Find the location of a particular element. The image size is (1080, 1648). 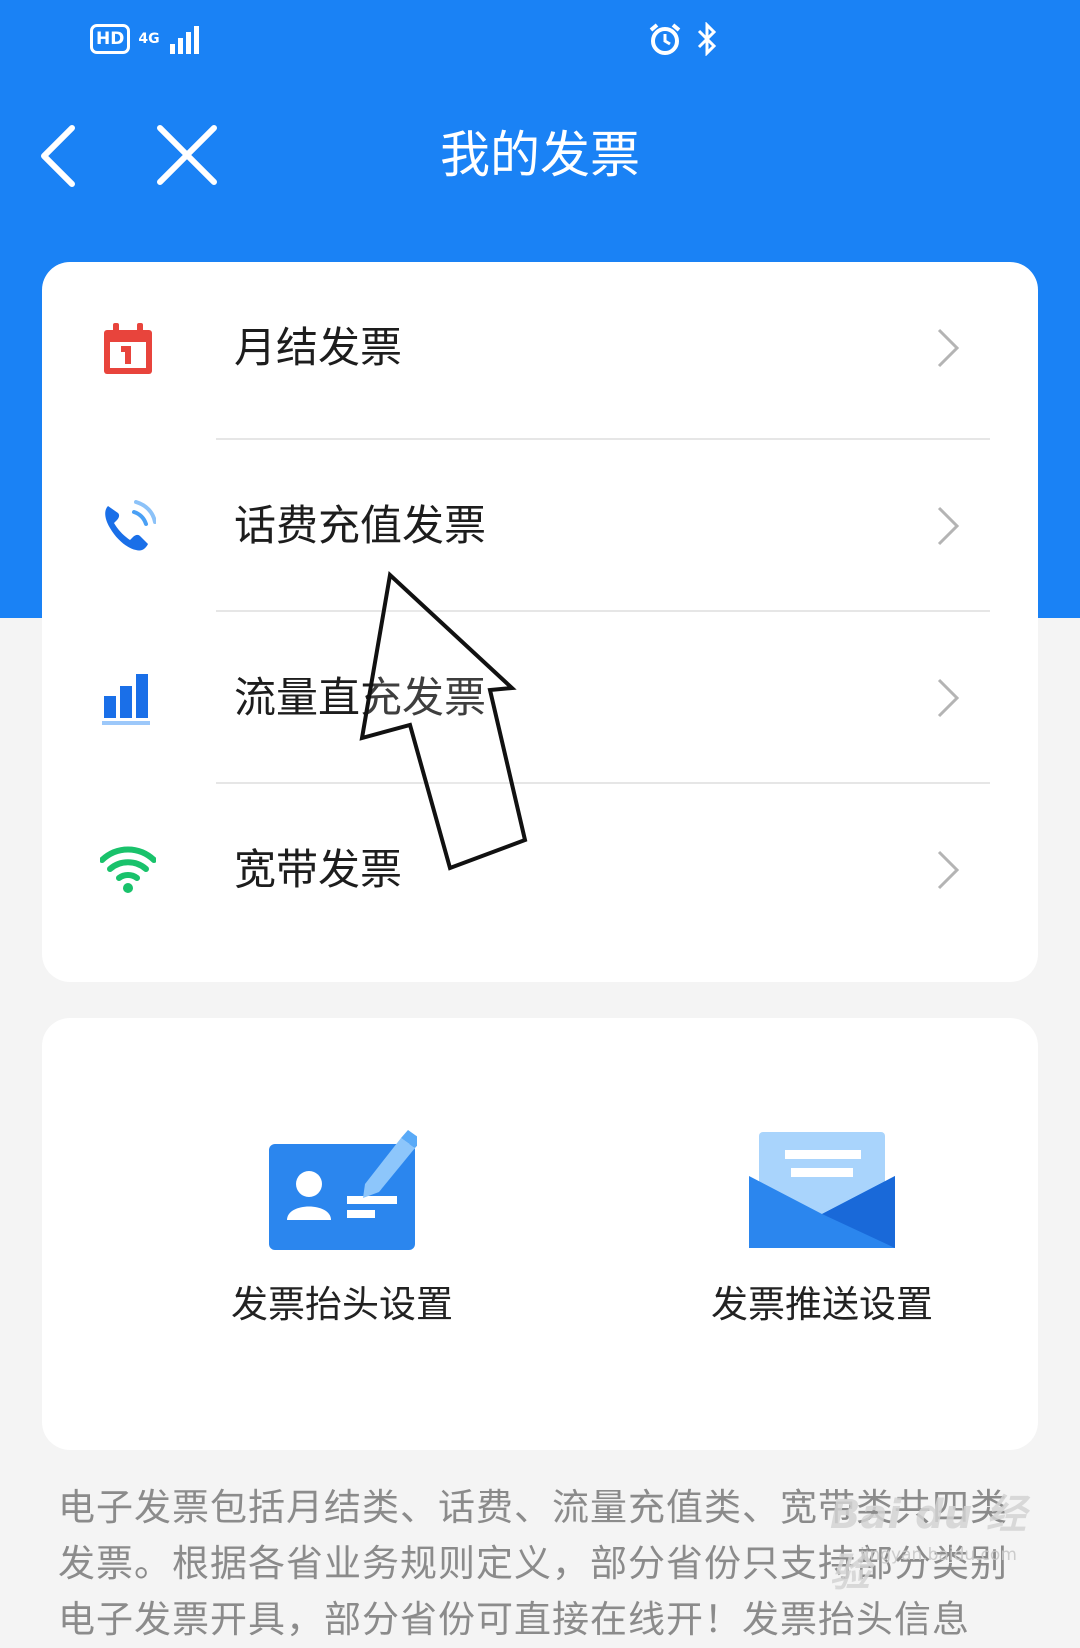

status-bar-right is located at coordinates (684, 39).